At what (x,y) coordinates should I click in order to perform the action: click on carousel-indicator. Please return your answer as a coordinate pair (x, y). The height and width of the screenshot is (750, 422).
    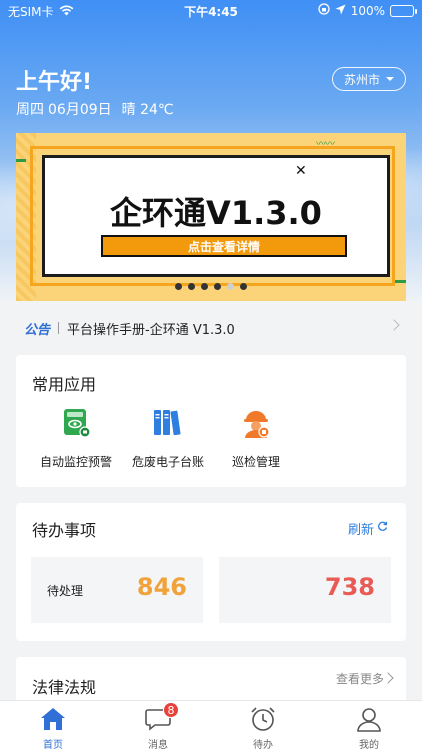
    Looking at the image, I should click on (211, 286).